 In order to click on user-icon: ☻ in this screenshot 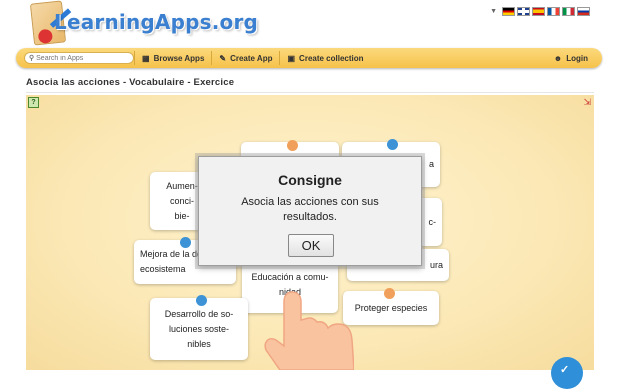, I will do `click(558, 58)`.